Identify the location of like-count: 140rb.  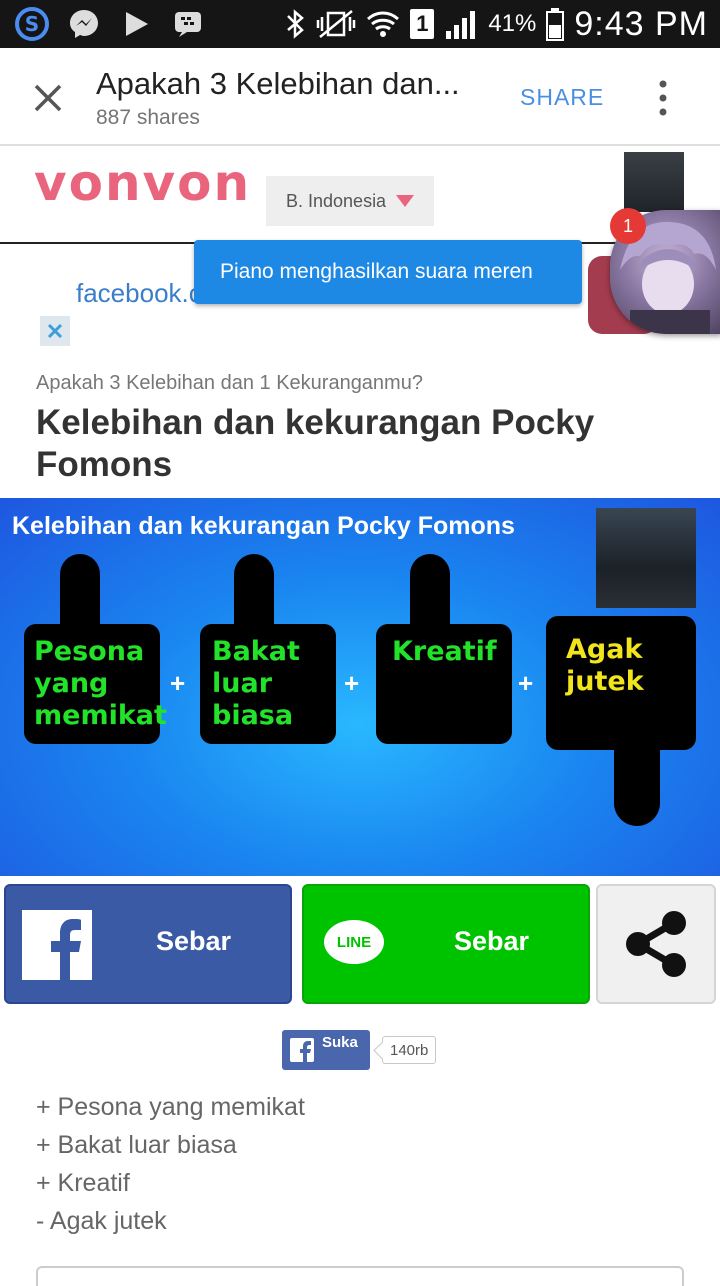
(409, 1050).